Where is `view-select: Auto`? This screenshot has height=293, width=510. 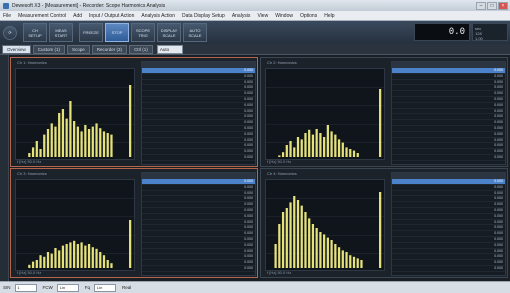 view-select: Auto is located at coordinates (169, 49).